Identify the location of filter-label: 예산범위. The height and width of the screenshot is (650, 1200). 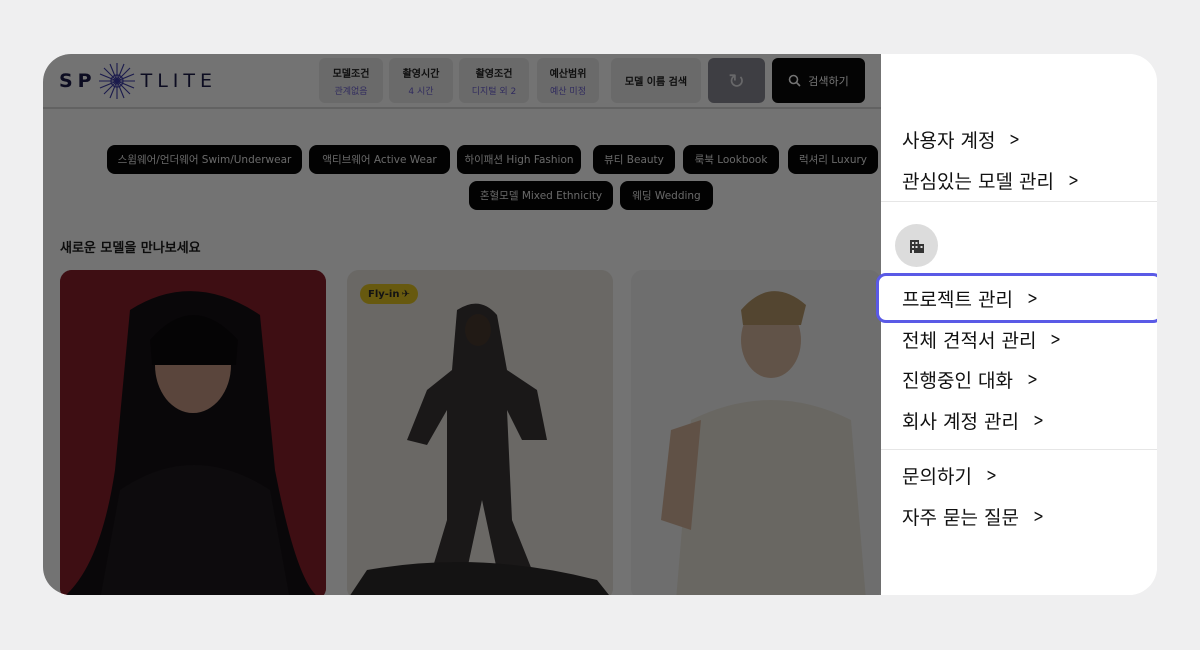
(568, 74).